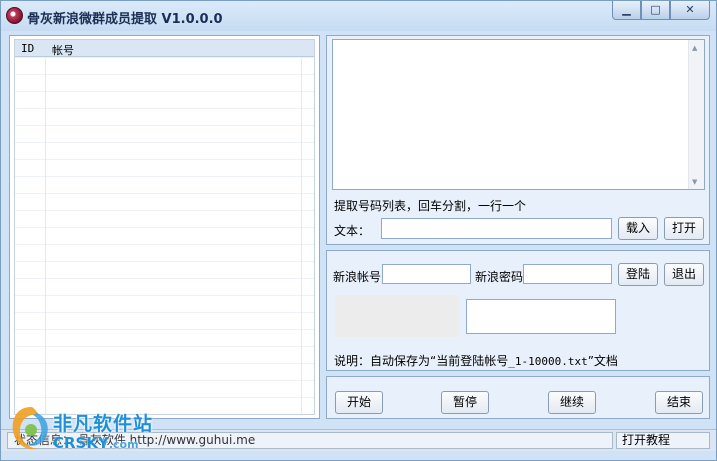 This screenshot has height=461, width=717. What do you see at coordinates (27, 48) in the screenshot?
I see `column-header-id: ID` at bounding box center [27, 48].